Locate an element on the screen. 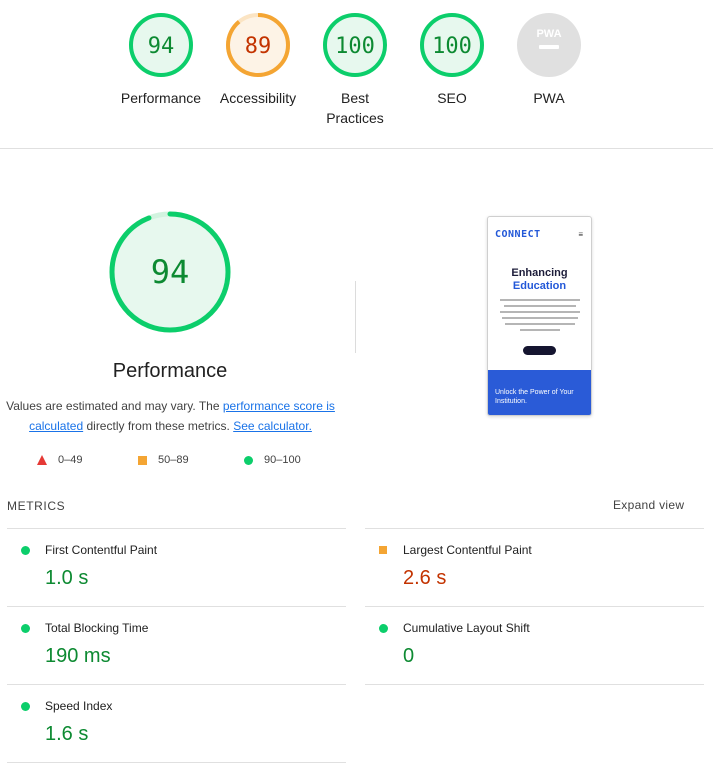 This screenshot has width=713, height=771. metric-speed-index: Speed Index 1.6 s is located at coordinates (176, 723).